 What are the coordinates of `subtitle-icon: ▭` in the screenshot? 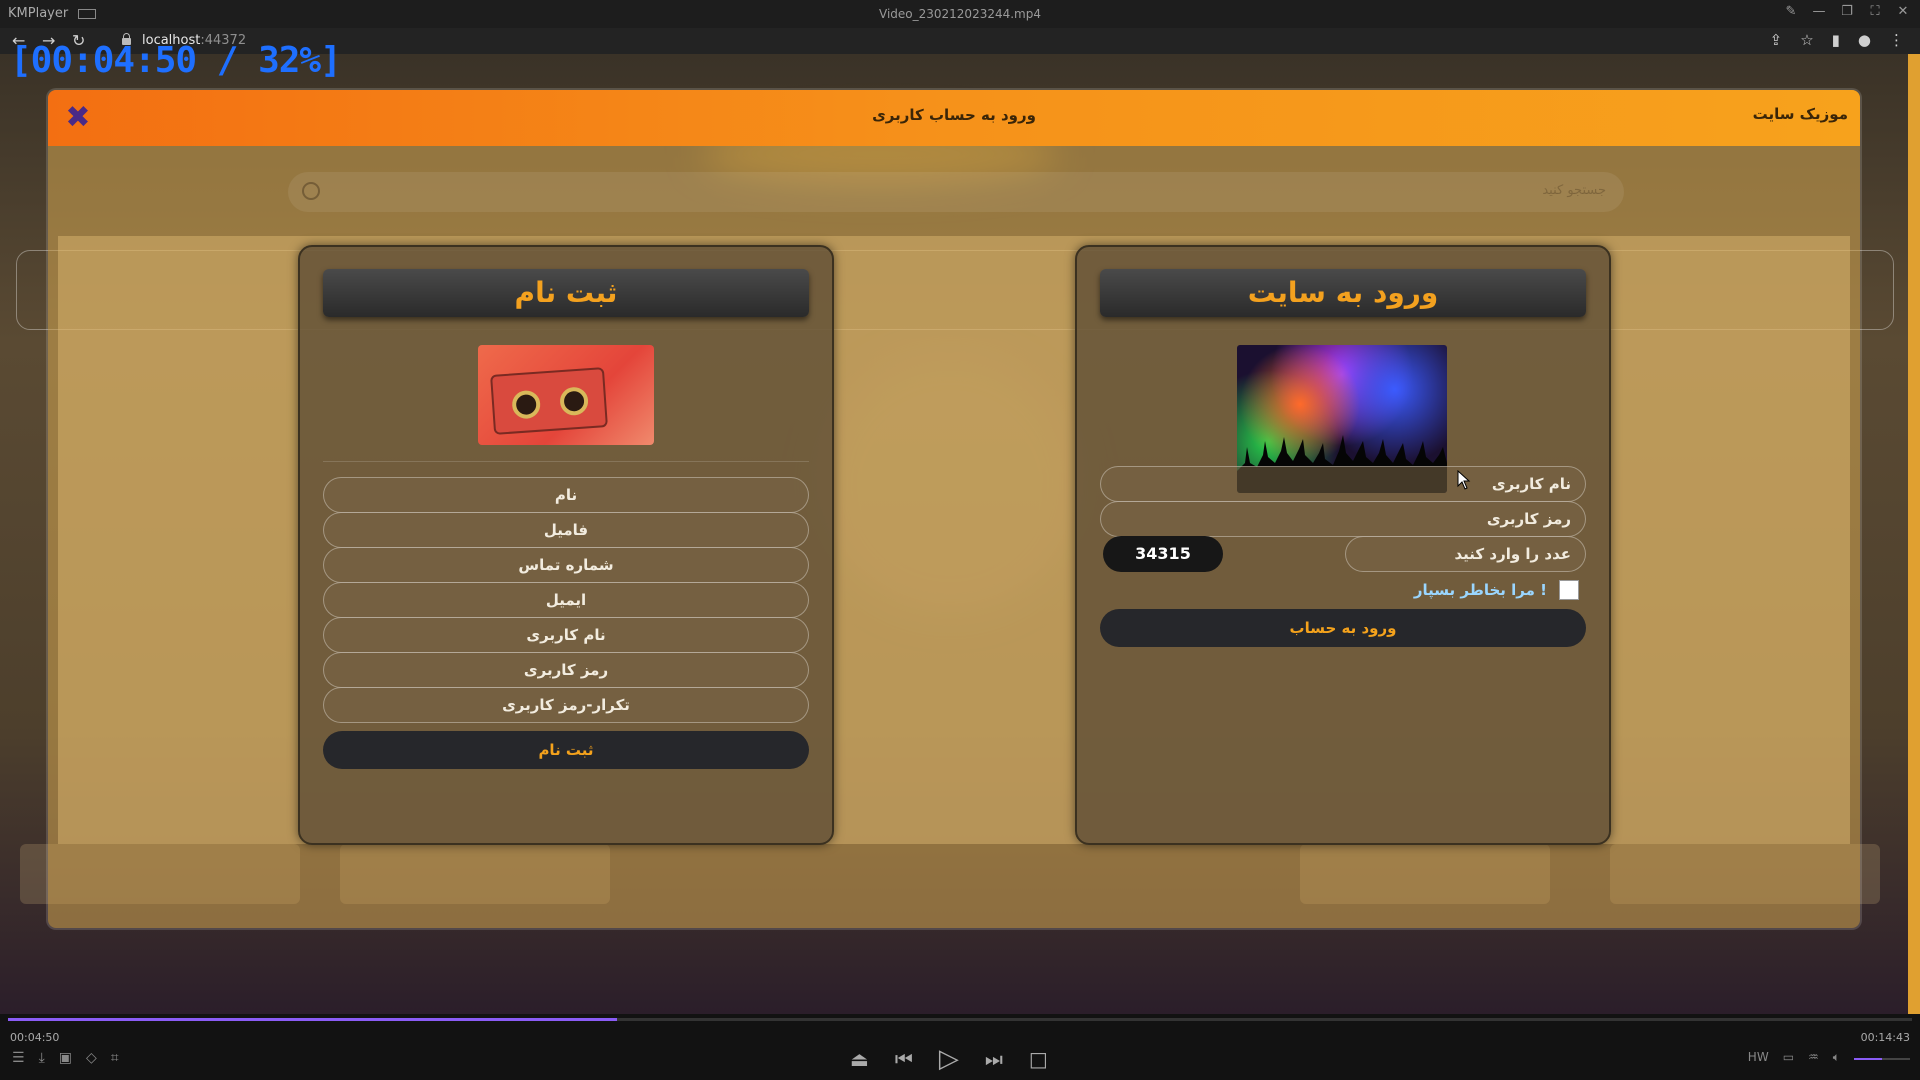 It's located at (1788, 1057).